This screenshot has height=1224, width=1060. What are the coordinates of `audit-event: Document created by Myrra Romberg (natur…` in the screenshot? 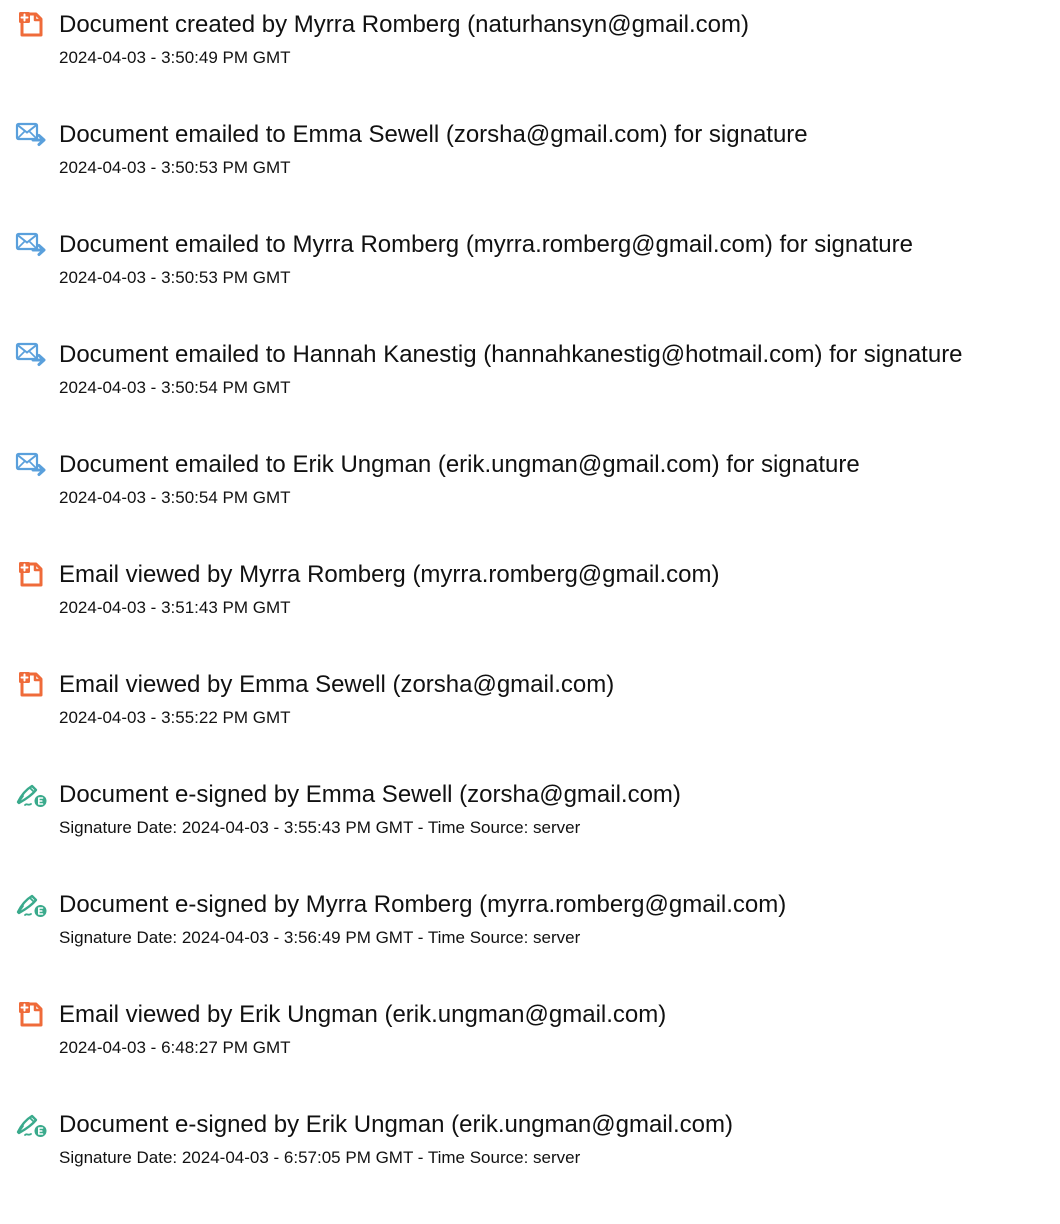 It's located at (530, 55).